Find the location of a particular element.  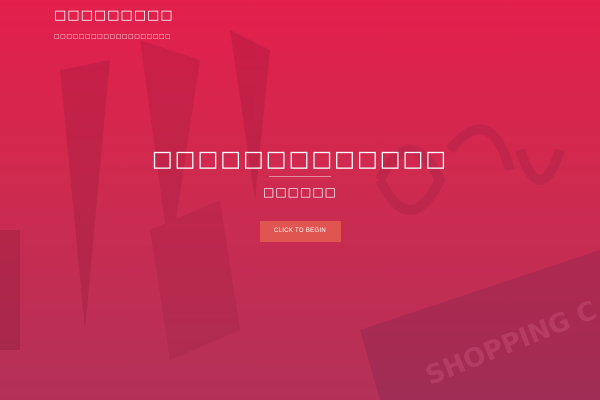

site-header: □□□□□□□□□ □□□□□□□□□□□□□□□□□□□ is located at coordinates (114, 24).